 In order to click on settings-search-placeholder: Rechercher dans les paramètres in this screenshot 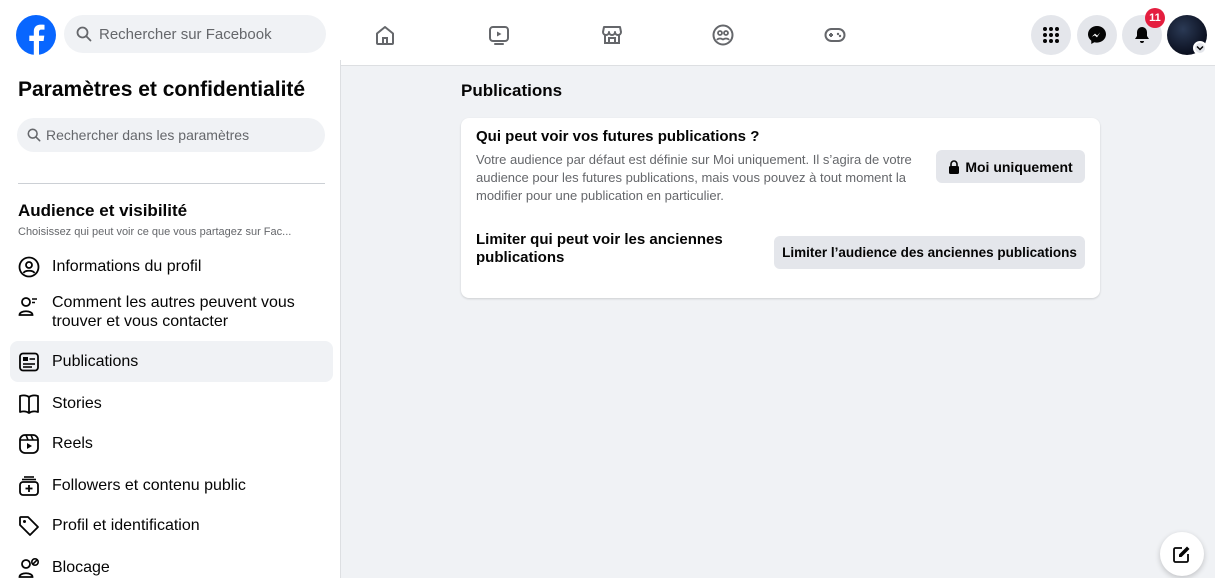, I will do `click(148, 135)`.